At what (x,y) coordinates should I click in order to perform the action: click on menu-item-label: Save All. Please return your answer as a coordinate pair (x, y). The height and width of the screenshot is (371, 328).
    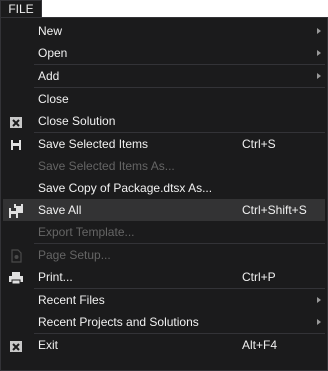
    Looking at the image, I should click on (60, 210).